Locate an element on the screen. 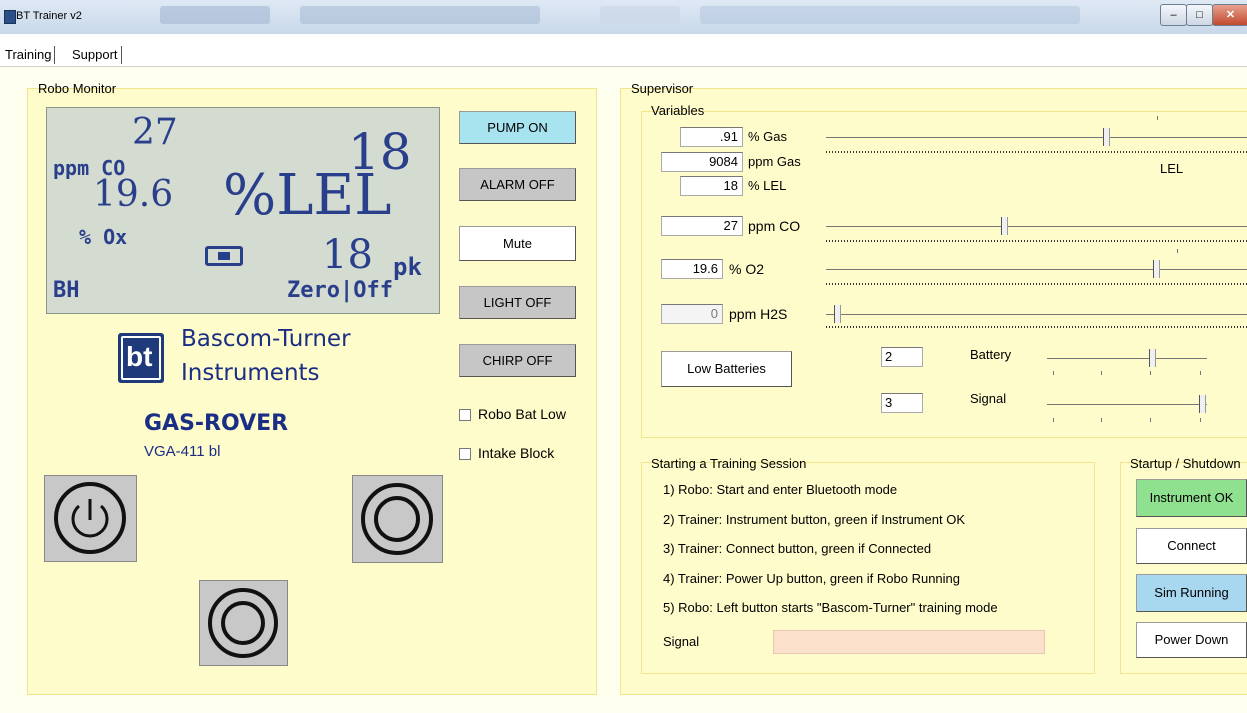 The image size is (1247, 713). signal-slider-track is located at coordinates (1127, 404).